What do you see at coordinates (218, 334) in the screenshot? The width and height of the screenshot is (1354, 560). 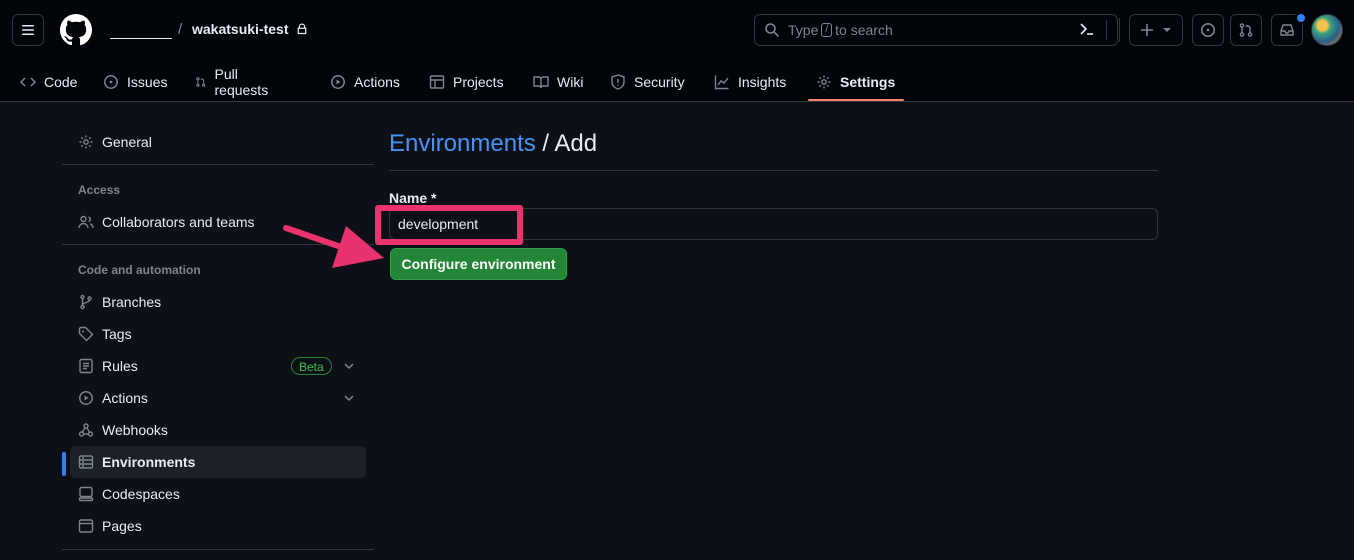 I see `sidebar-item-tags: Tags` at bounding box center [218, 334].